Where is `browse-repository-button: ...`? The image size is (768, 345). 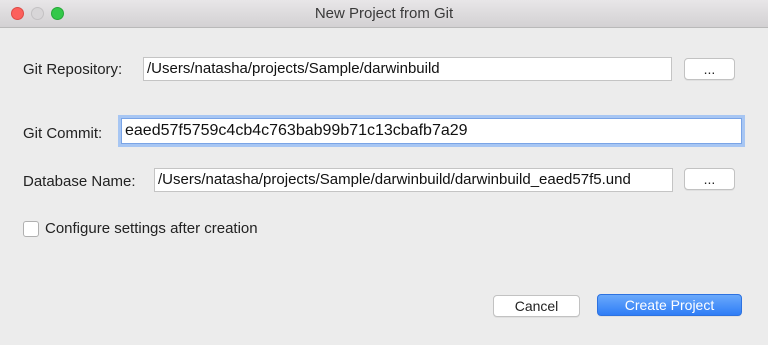 browse-repository-button: ... is located at coordinates (709, 69).